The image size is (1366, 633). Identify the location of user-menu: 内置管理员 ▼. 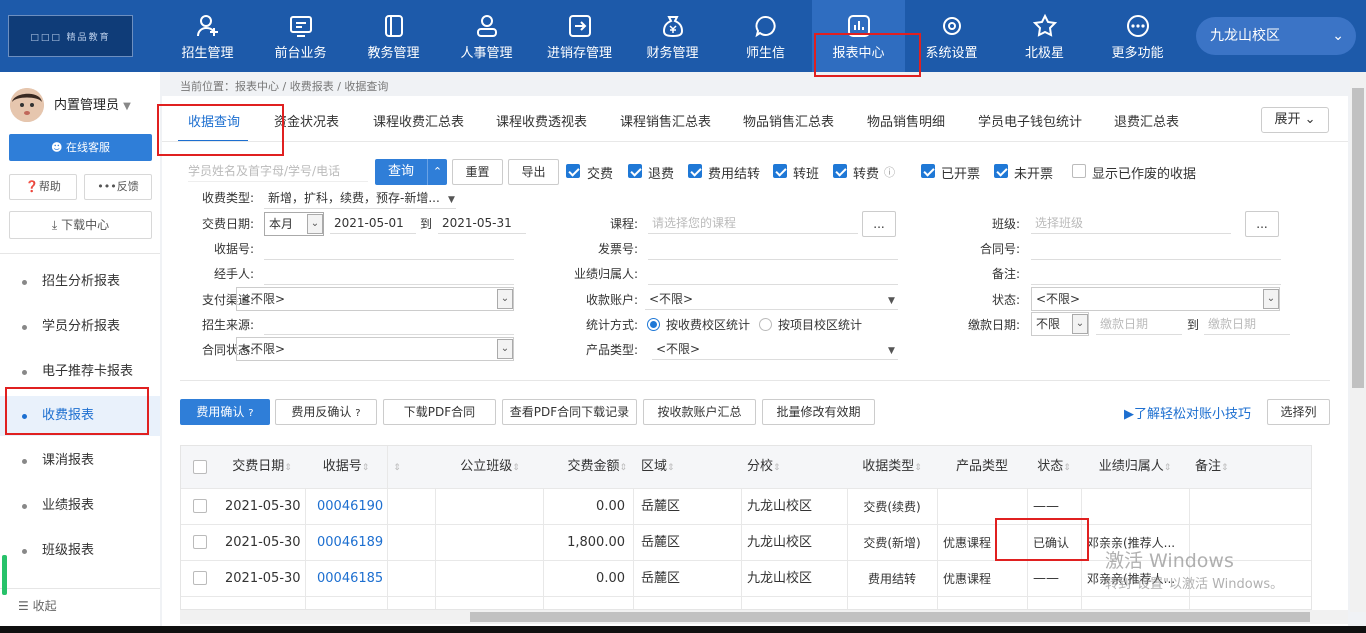
(92, 103).